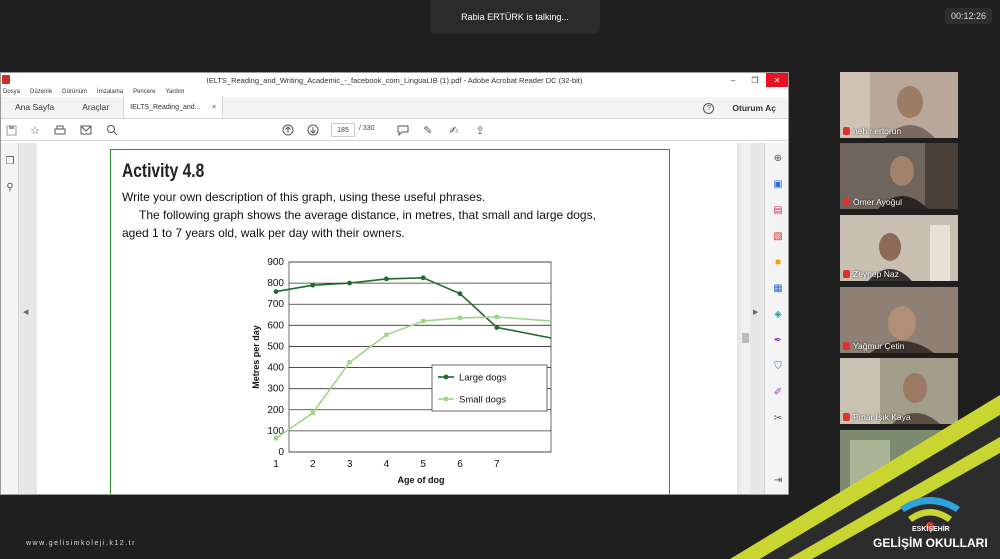 The width and height of the screenshot is (1000, 559). Describe the element at coordinates (483, 378) in the screenshot. I see `legend-label: Large dogs` at that location.